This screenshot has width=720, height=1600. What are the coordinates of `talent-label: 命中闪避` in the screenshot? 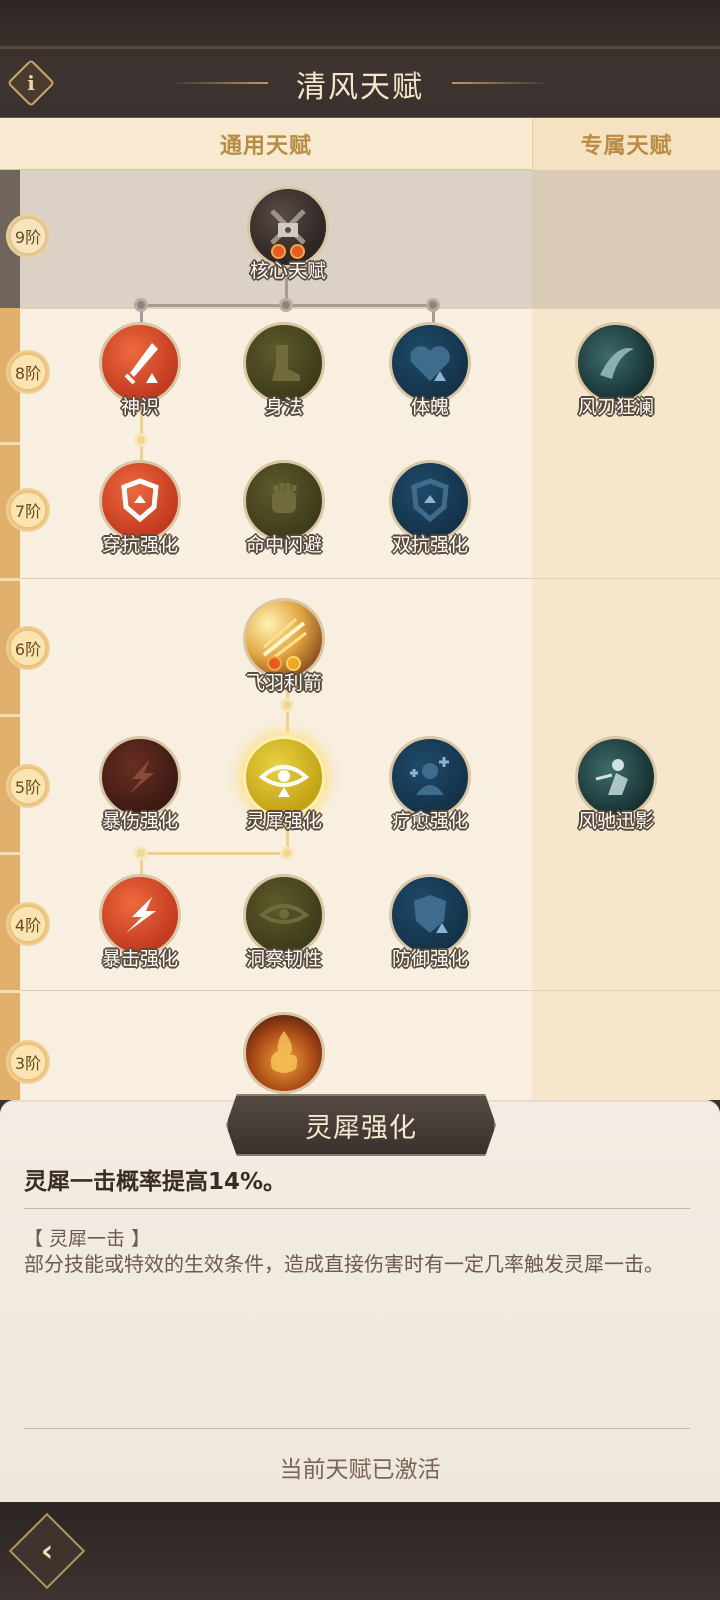 It's located at (283, 545).